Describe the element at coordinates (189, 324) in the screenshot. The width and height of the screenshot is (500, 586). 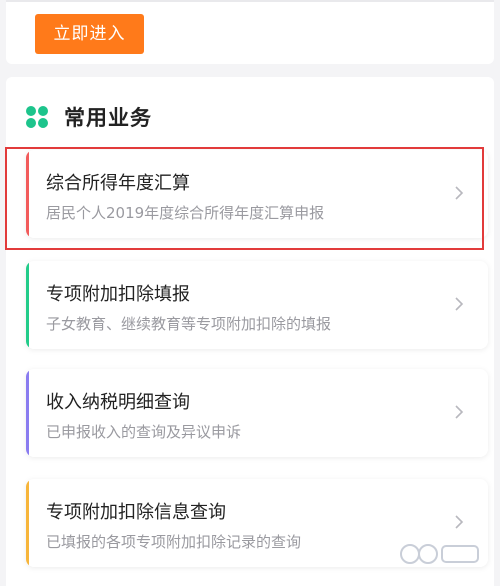
I see `service-subtitle: 子女教育、继续教育等专项附加扣除的填报` at that location.